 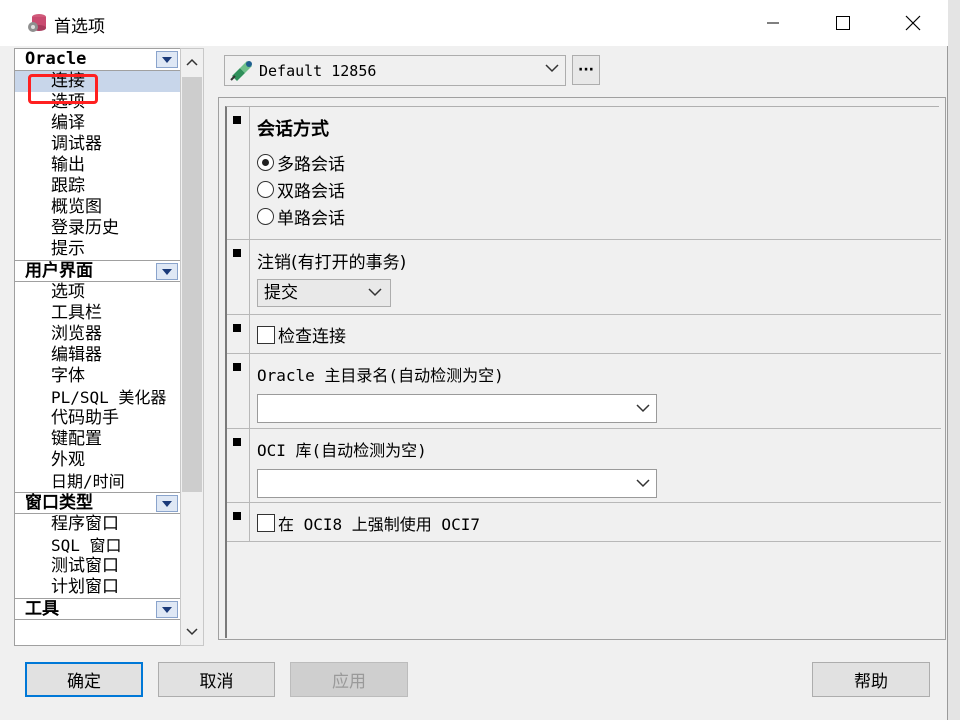 I want to click on tree-item-browser: 浏览器, so click(x=97, y=334).